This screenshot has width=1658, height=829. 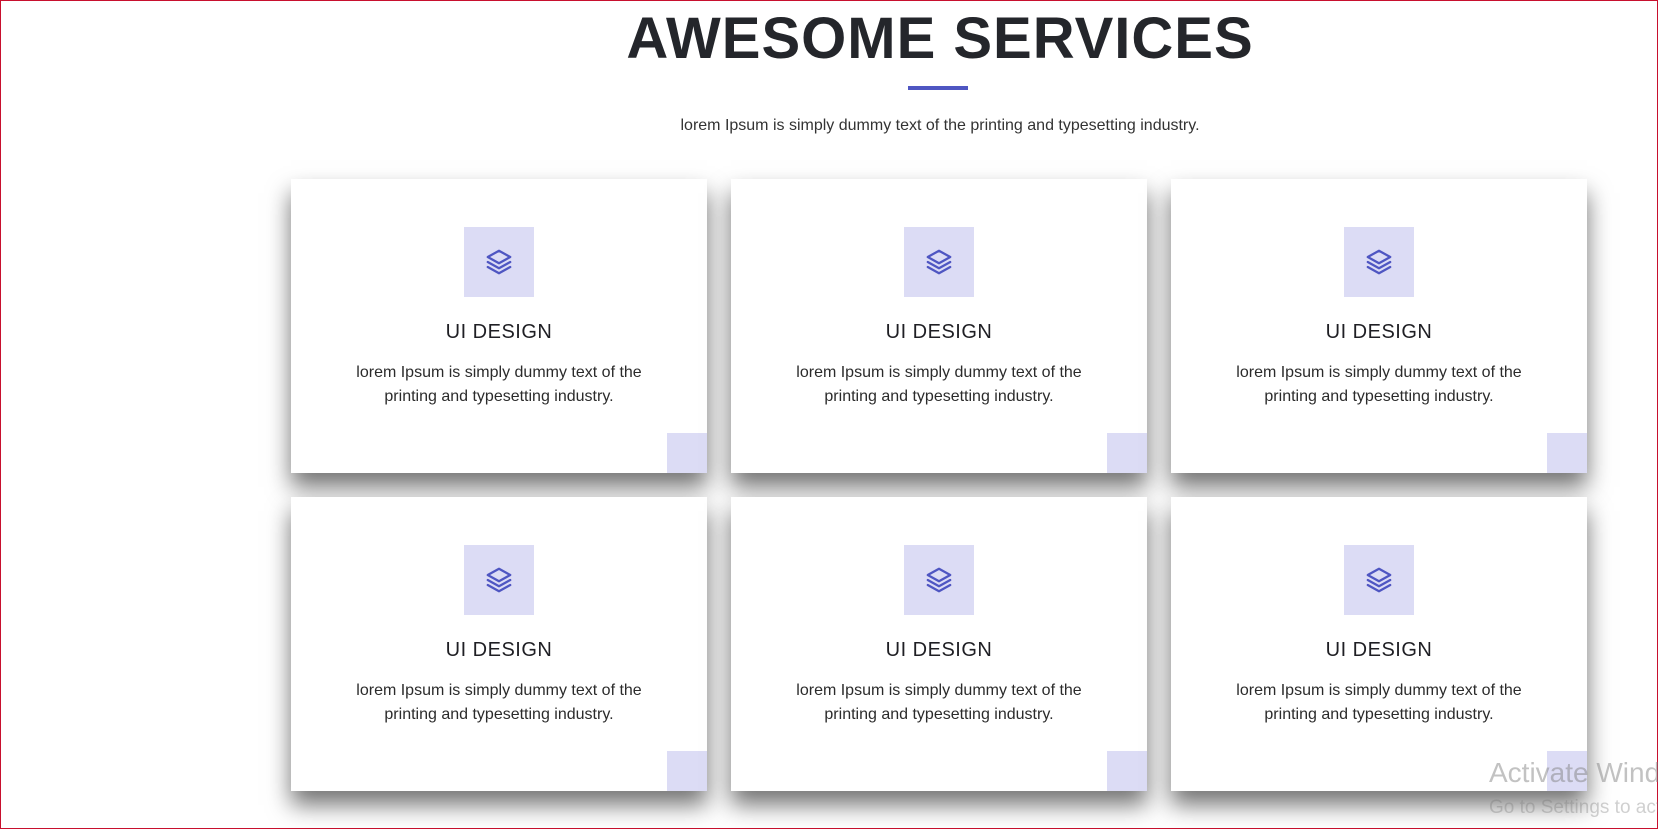 I want to click on section-title: AWESOME SERVICES, so click(x=940, y=38).